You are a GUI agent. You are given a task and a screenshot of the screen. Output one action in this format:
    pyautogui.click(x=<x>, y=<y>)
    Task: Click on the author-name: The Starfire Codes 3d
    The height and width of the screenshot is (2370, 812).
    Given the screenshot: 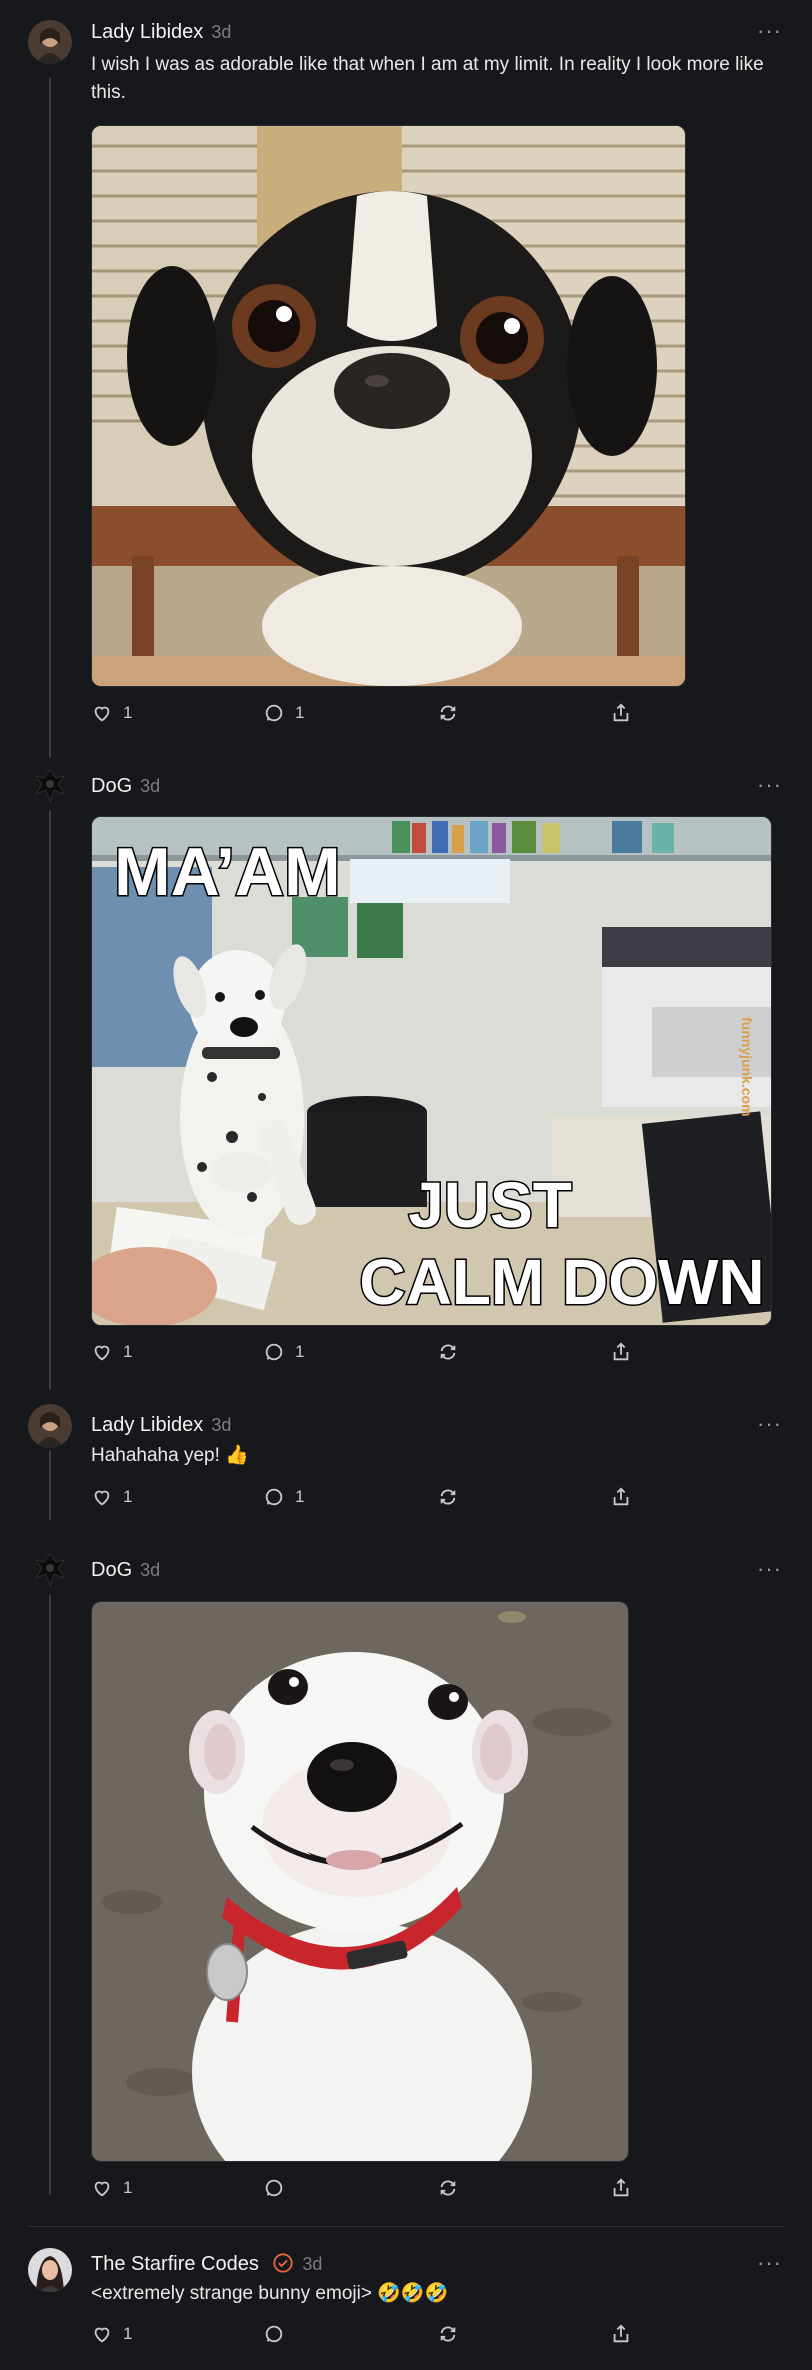 What is the action you would take?
    pyautogui.click(x=206, y=2264)
    